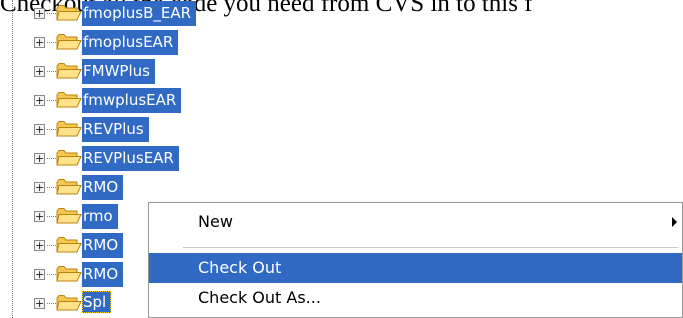 The image size is (683, 318). Describe the element at coordinates (240, 267) in the screenshot. I see `menu-item-check-out-label: Check Out` at that location.